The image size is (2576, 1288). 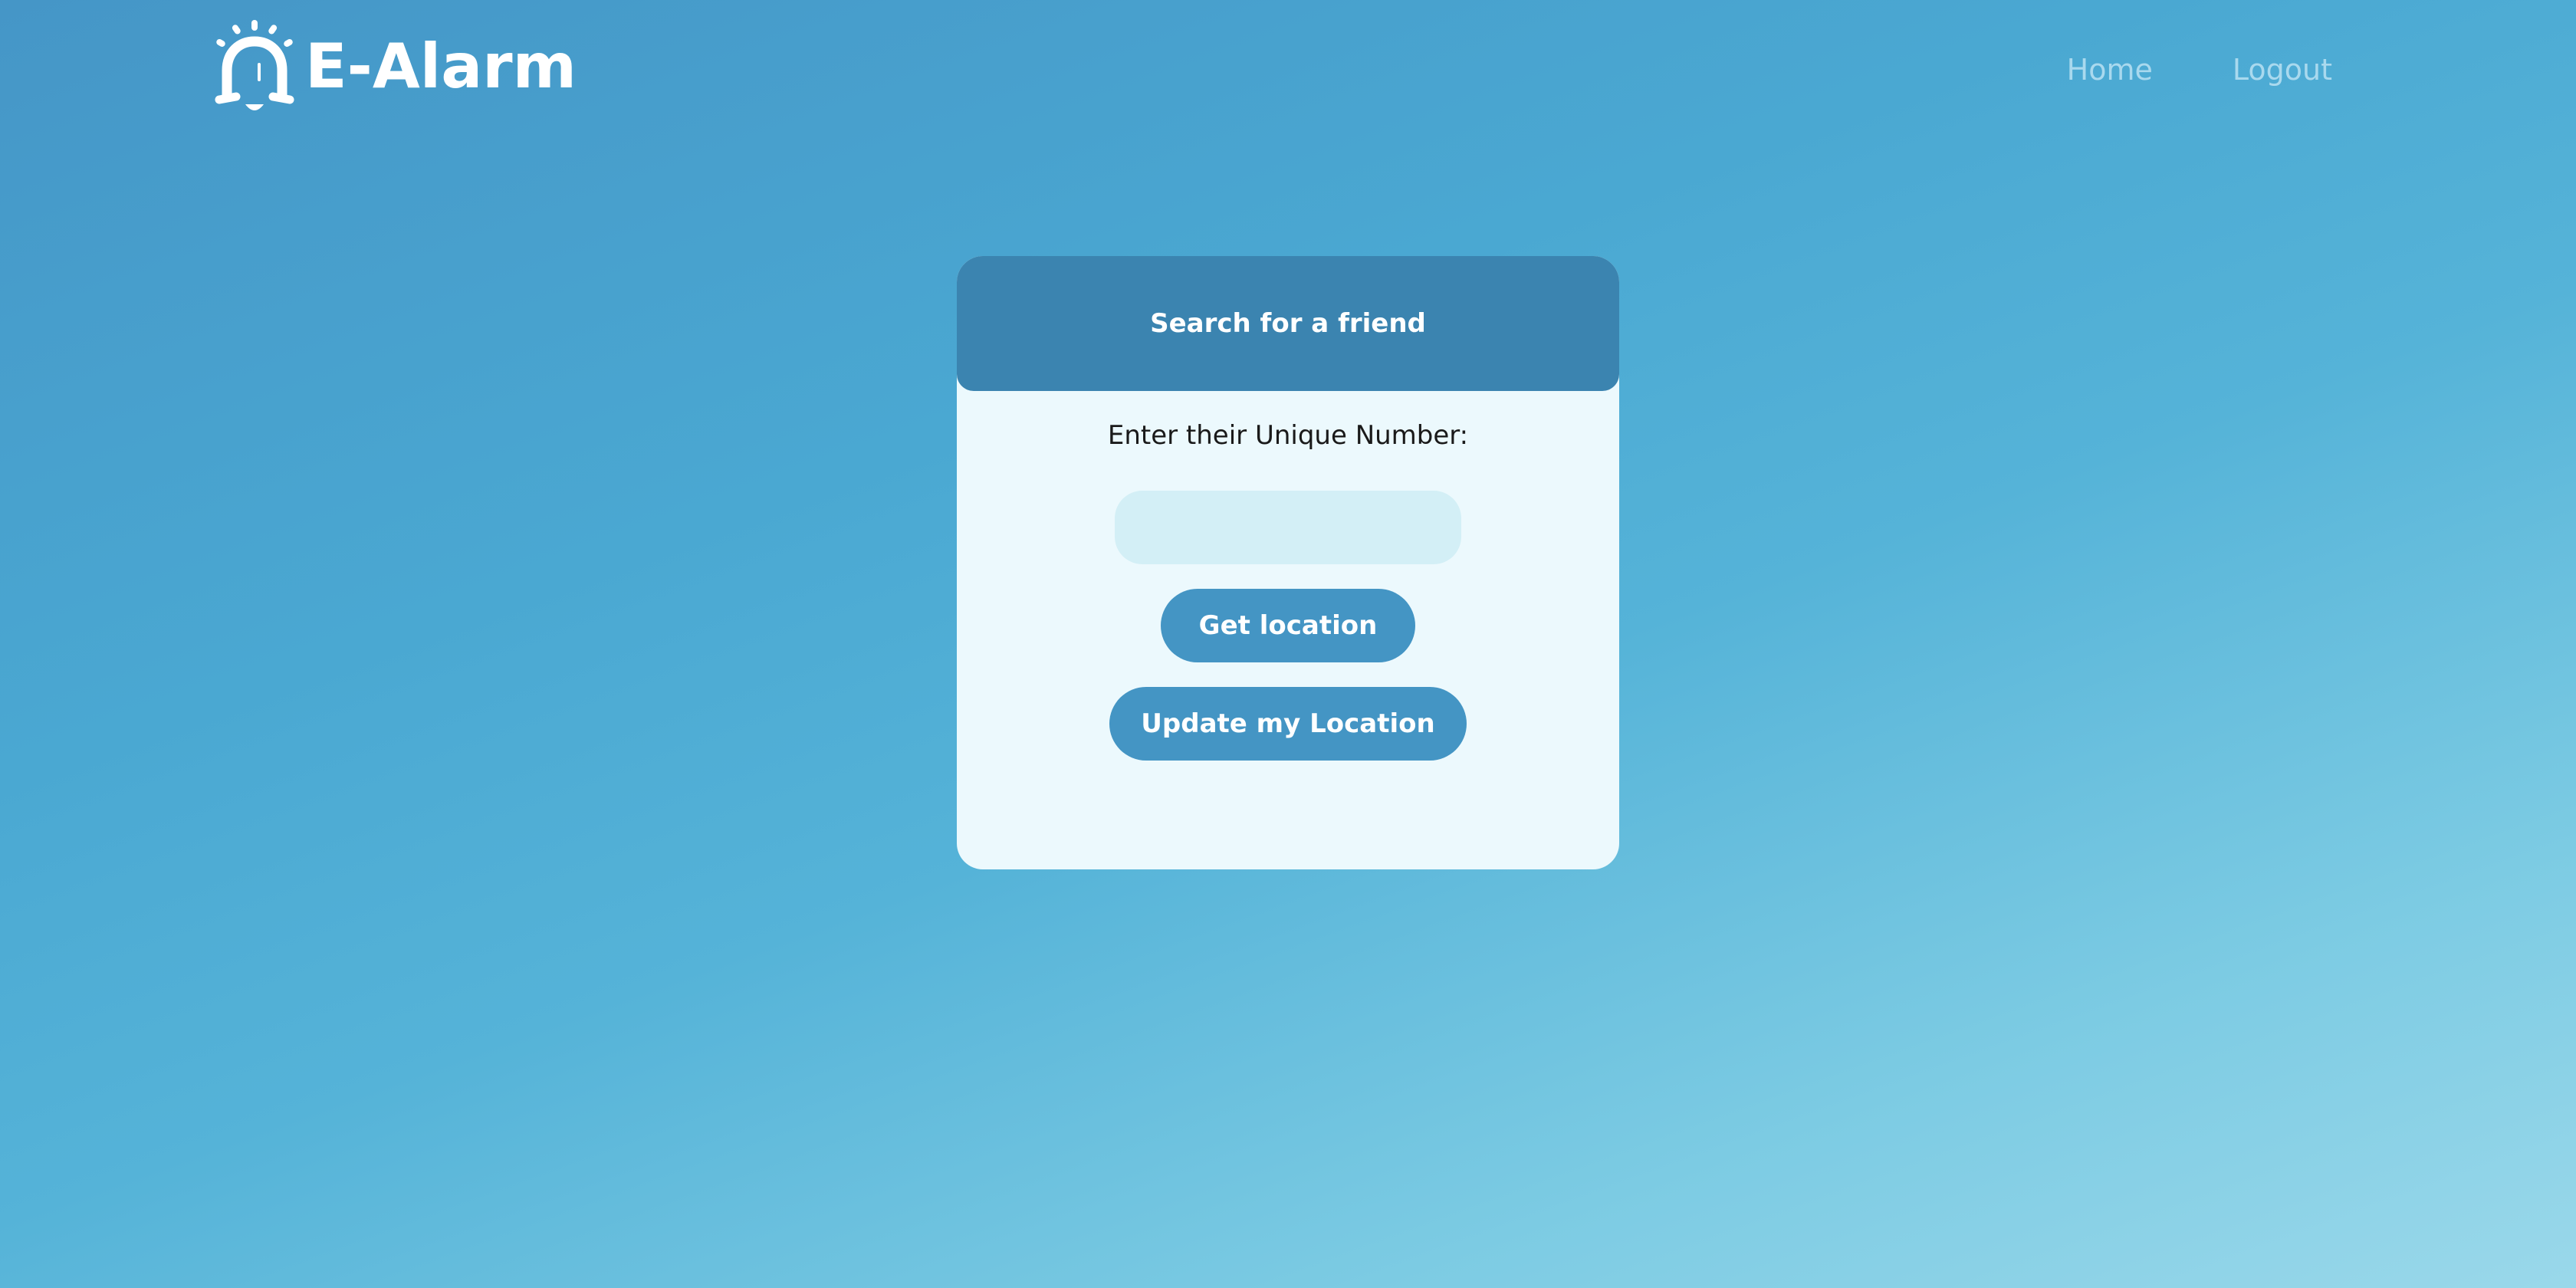 What do you see at coordinates (1288, 436) in the screenshot?
I see `unique-number-label: Enter their Unique Number:` at bounding box center [1288, 436].